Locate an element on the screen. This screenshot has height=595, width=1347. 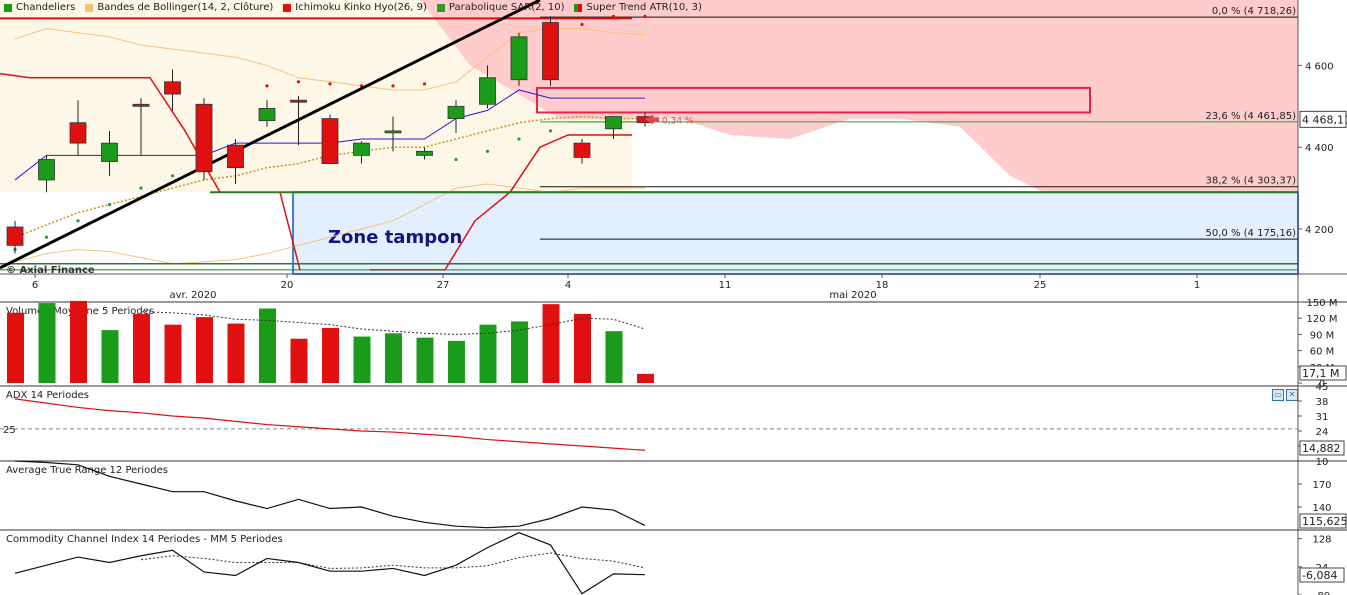
x-tick-label: 18 is located at coordinates (882, 285).